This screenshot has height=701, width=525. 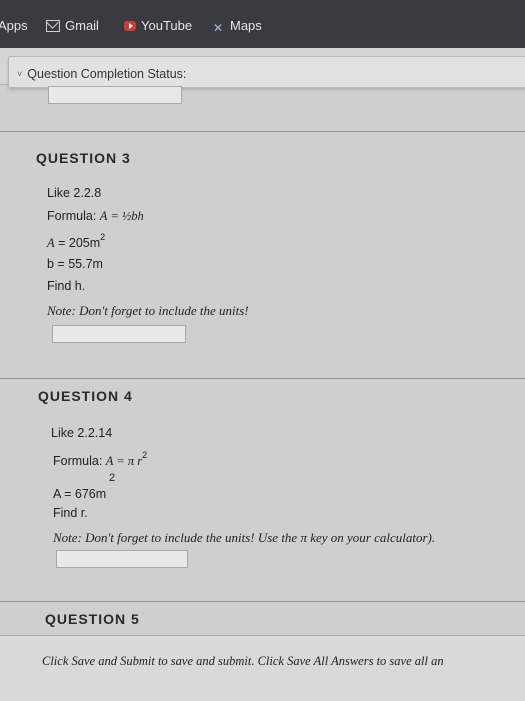 What do you see at coordinates (82, 25) in the screenshot?
I see `bookmark-gmail-label: Gmail` at bounding box center [82, 25].